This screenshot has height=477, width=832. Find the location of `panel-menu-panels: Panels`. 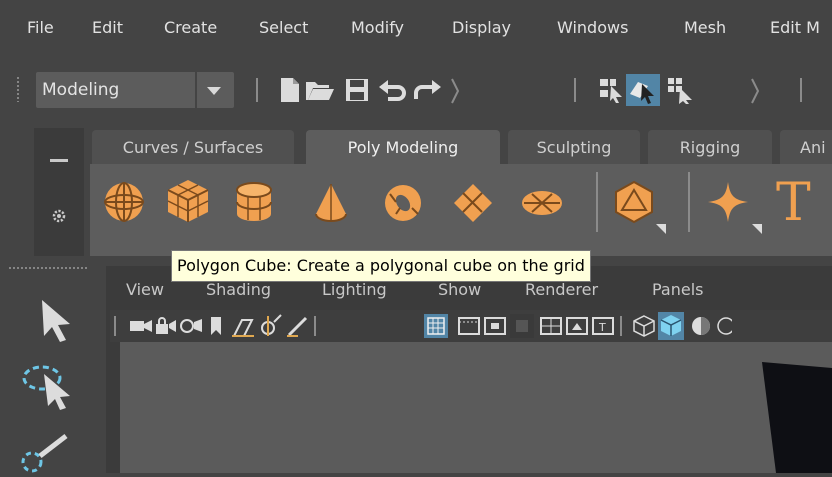

panel-menu-panels: Panels is located at coordinates (678, 289).